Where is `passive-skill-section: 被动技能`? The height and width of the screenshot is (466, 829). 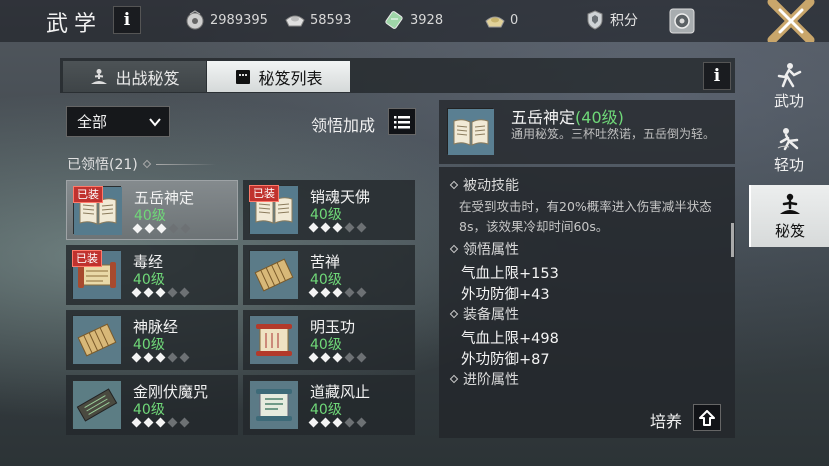 passive-skill-section: 被动技能 is located at coordinates (484, 185).